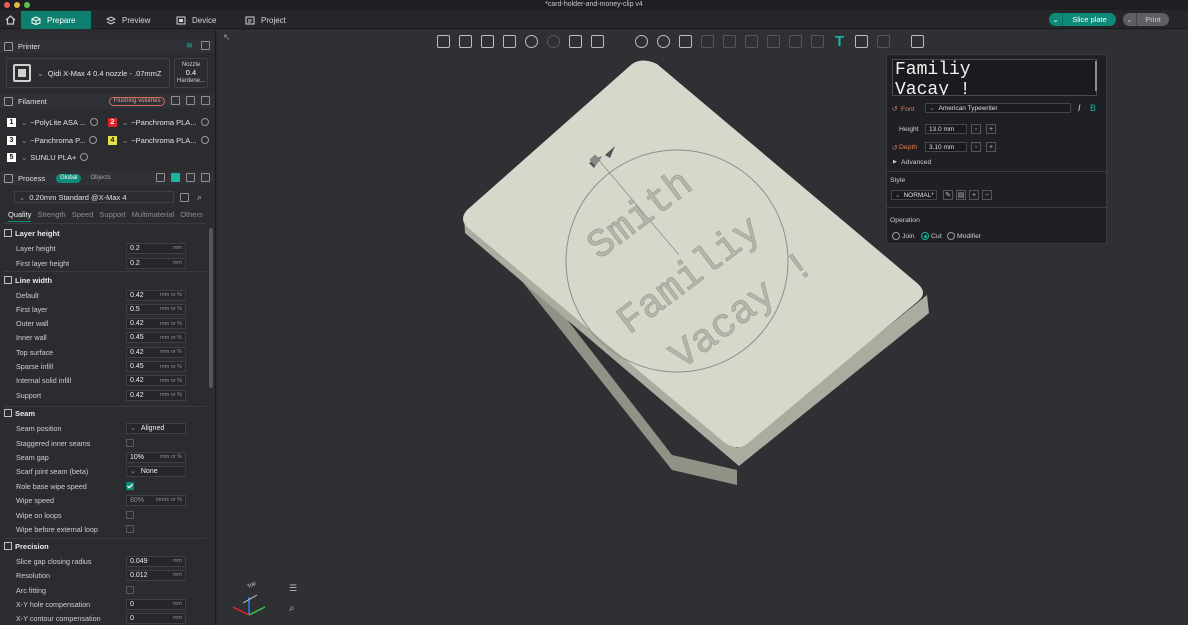 This screenshot has height=625, width=1188. Describe the element at coordinates (107, 101) in the screenshot. I see `filament-section-header: Filament Flushing volumes` at that location.